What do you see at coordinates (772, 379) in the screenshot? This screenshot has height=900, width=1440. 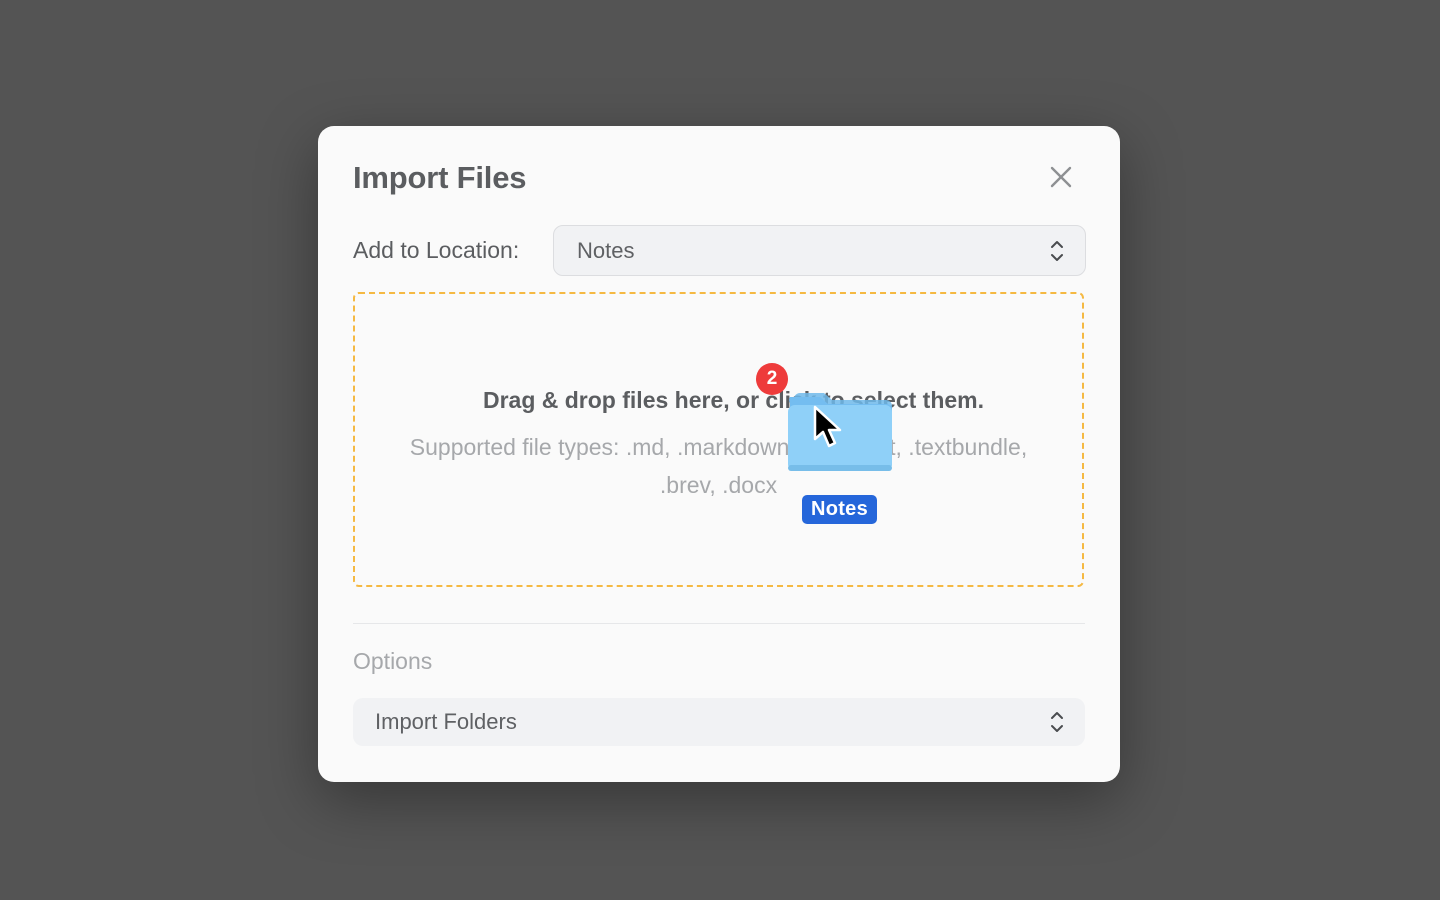 I see `drag-count-badge: 2` at bounding box center [772, 379].